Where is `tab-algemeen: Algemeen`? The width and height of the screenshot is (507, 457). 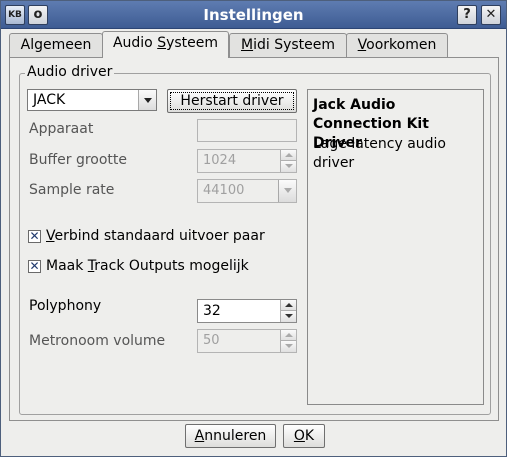
tab-algemeen: Algemeen is located at coordinates (56, 45).